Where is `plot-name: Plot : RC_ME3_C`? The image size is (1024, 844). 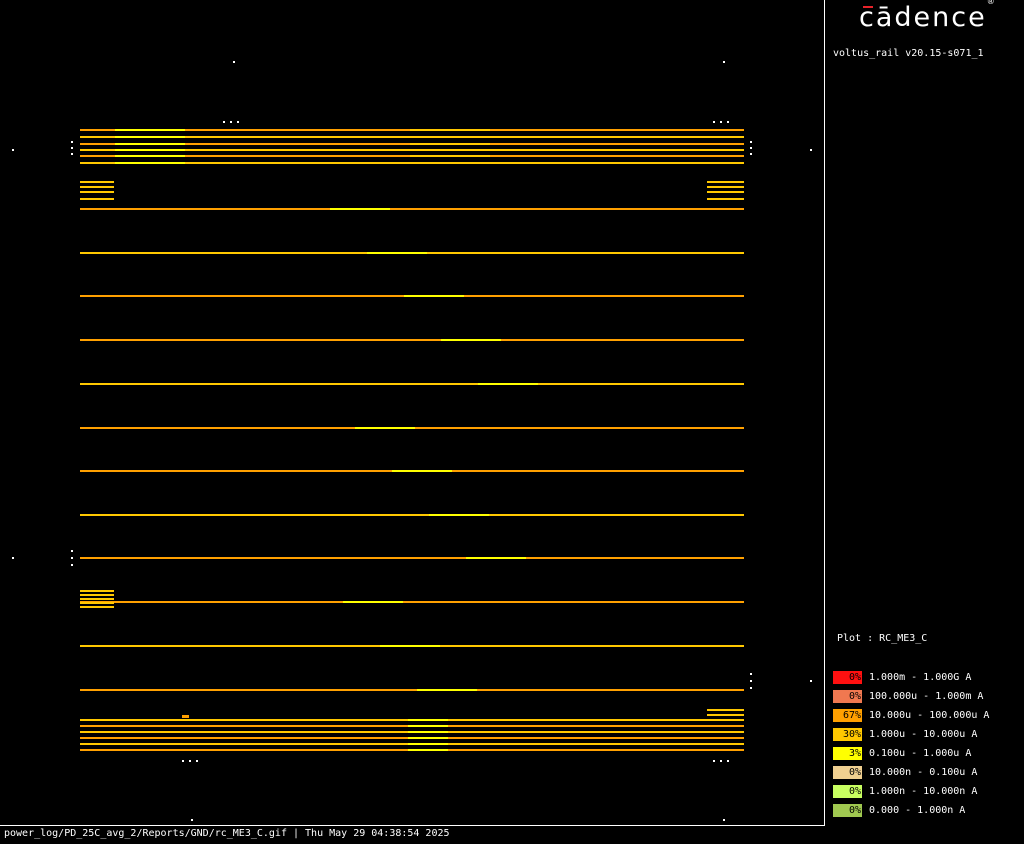 plot-name: Plot : RC_ME3_C is located at coordinates (882, 638).